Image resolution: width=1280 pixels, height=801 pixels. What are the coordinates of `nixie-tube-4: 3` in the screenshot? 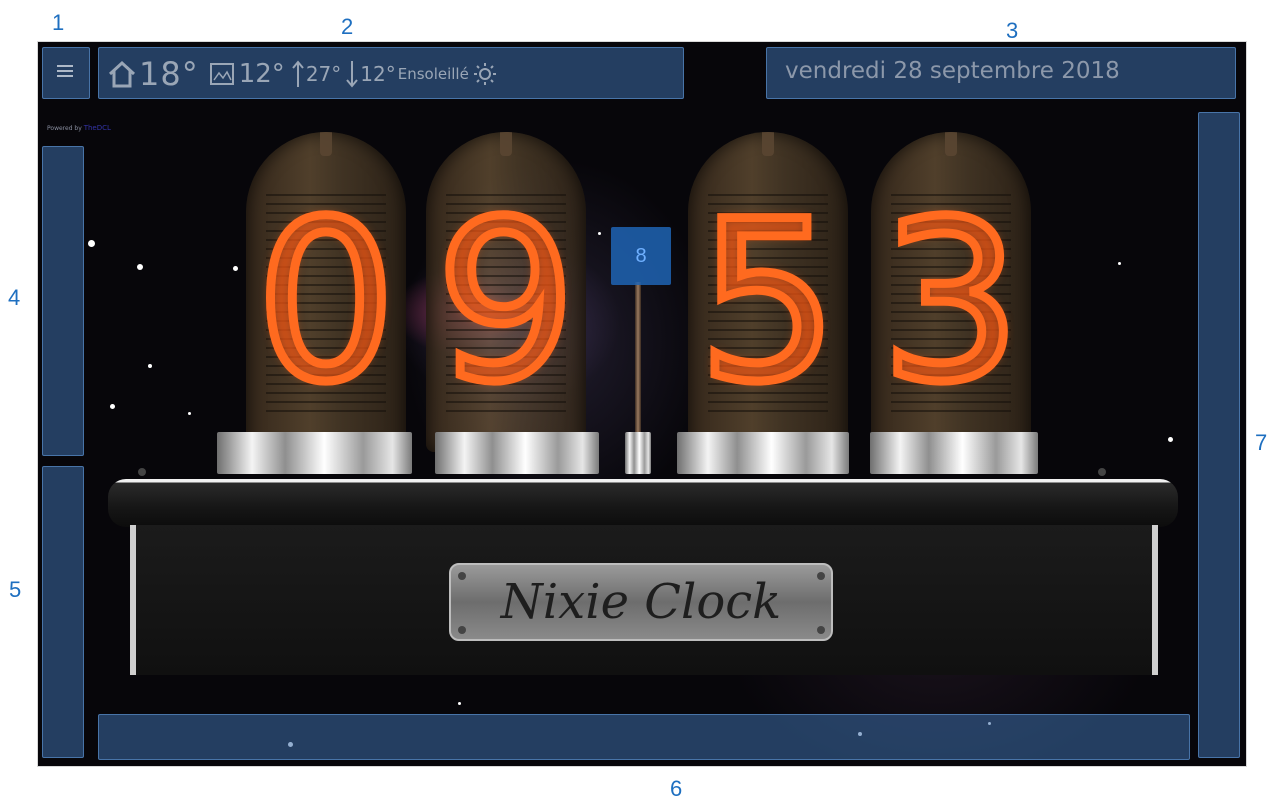 It's located at (951, 292).